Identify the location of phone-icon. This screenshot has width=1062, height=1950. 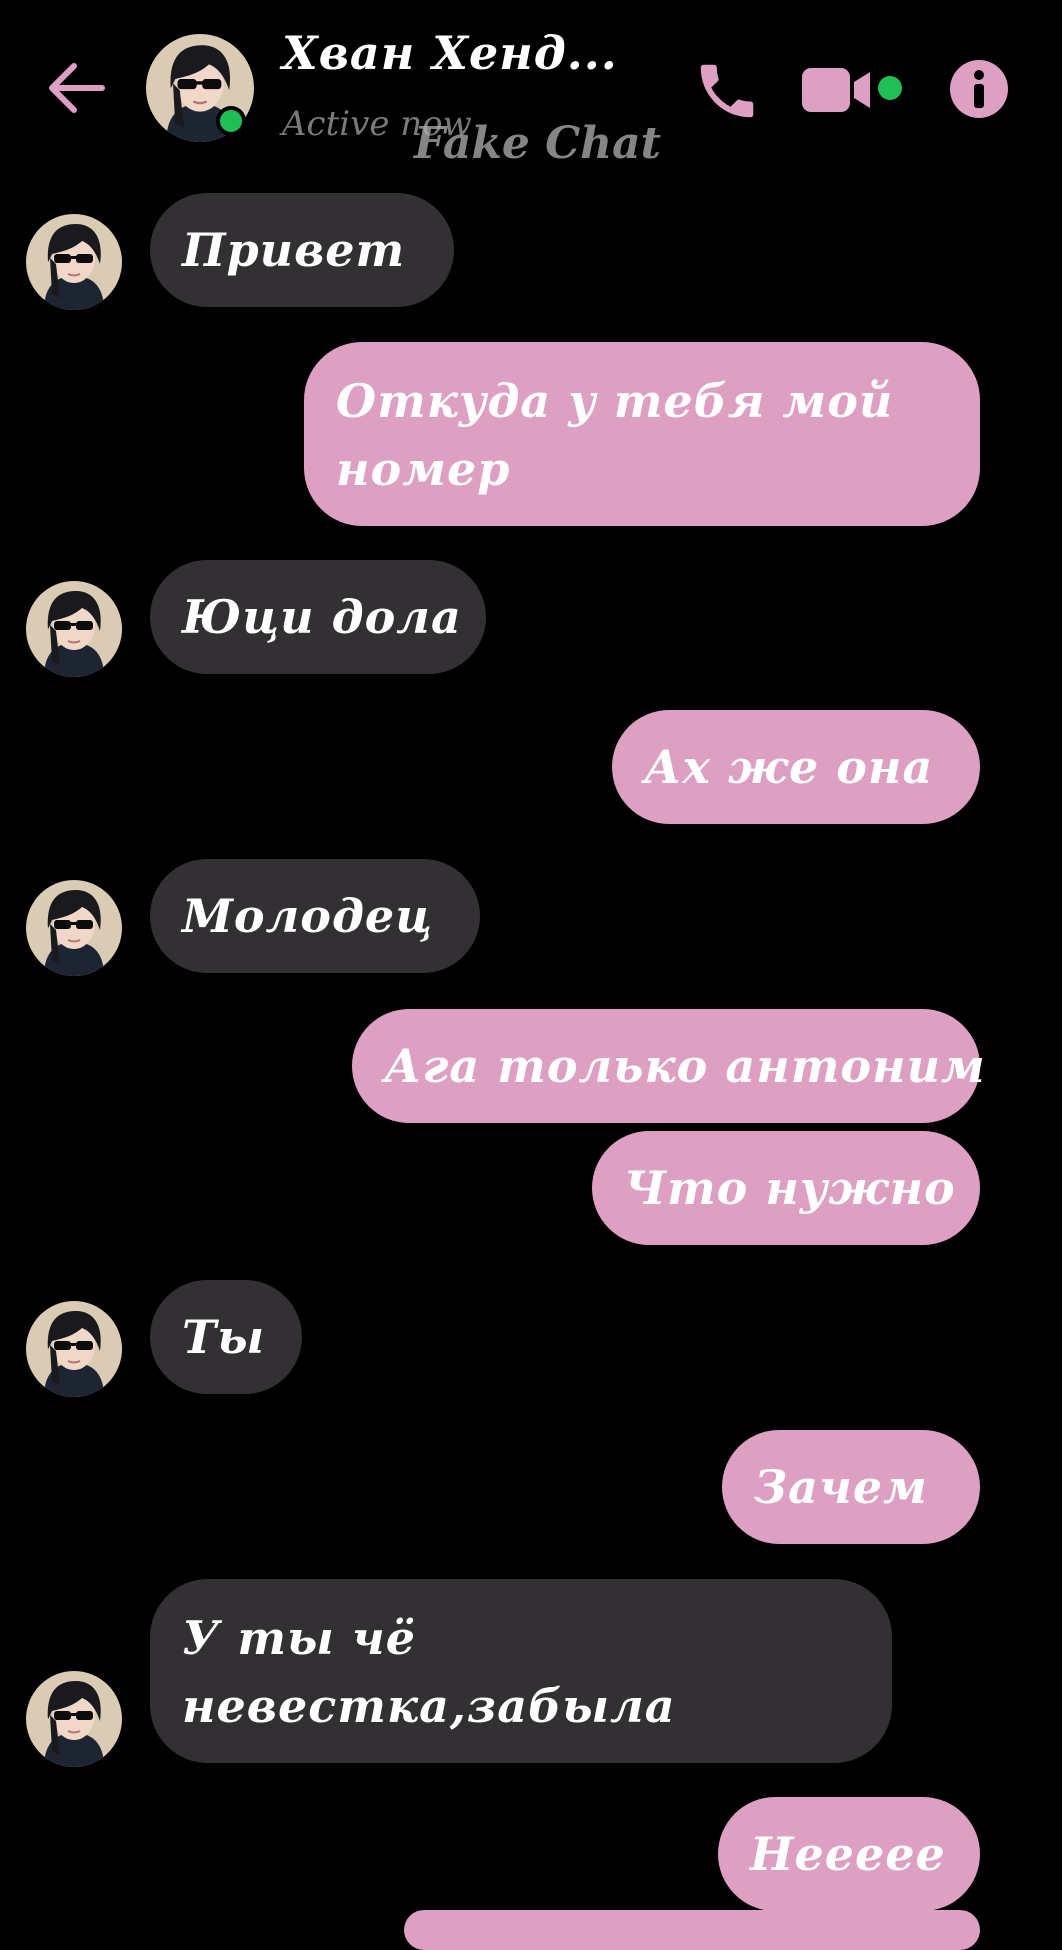
(727, 91).